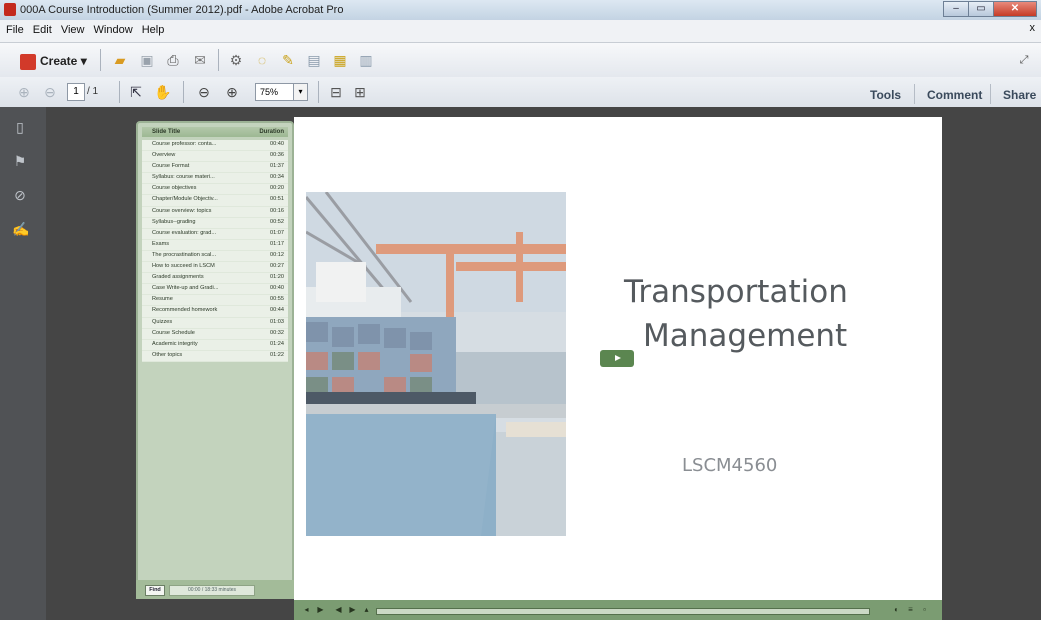 The width and height of the screenshot is (1041, 620). What do you see at coordinates (173, 332) in the screenshot?
I see `outline-row-title: Course Schedule` at bounding box center [173, 332].